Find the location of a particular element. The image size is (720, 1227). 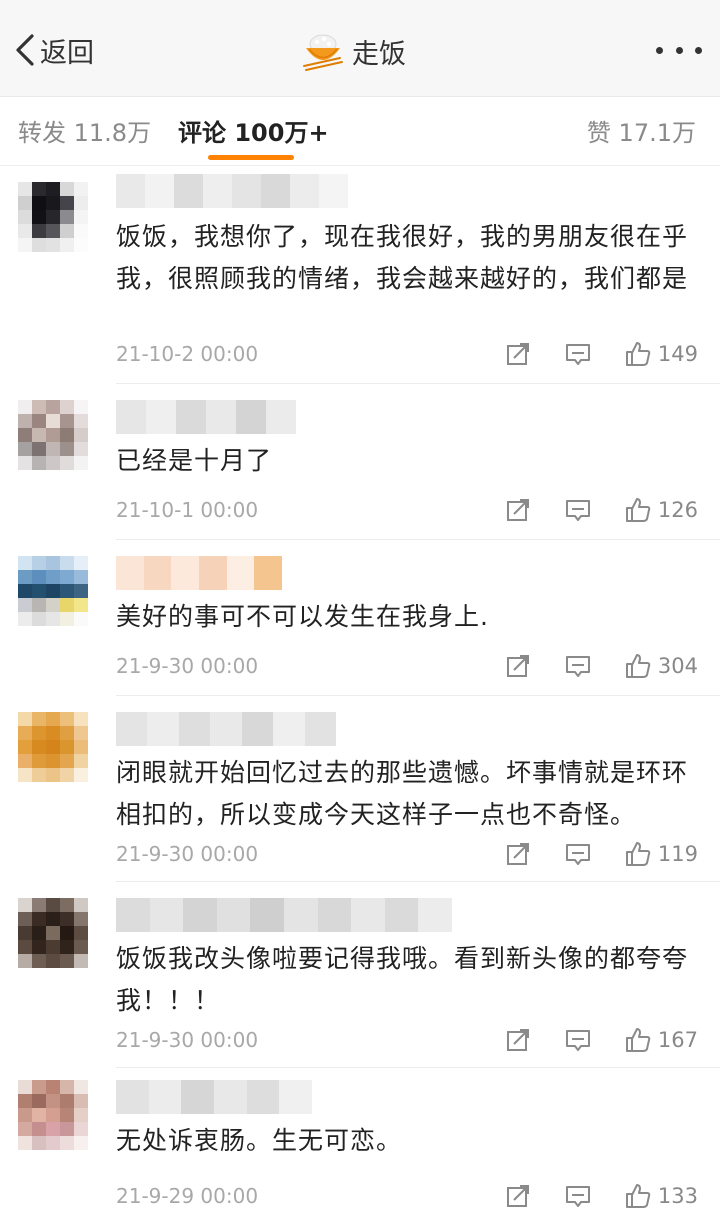

comment-time: 21-9-29 00:00 is located at coordinates (187, 1196).